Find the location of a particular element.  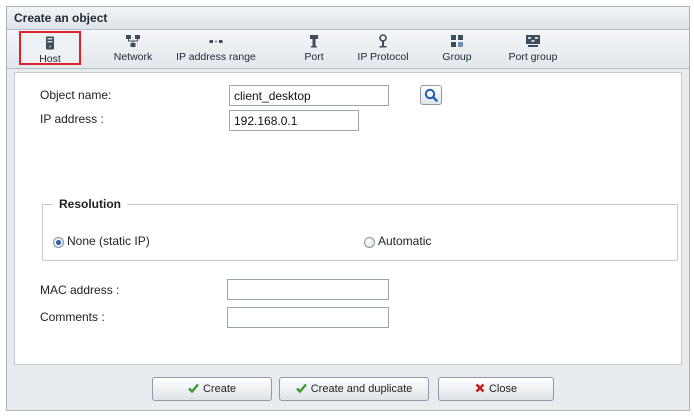

comments-field is located at coordinates (308, 317).